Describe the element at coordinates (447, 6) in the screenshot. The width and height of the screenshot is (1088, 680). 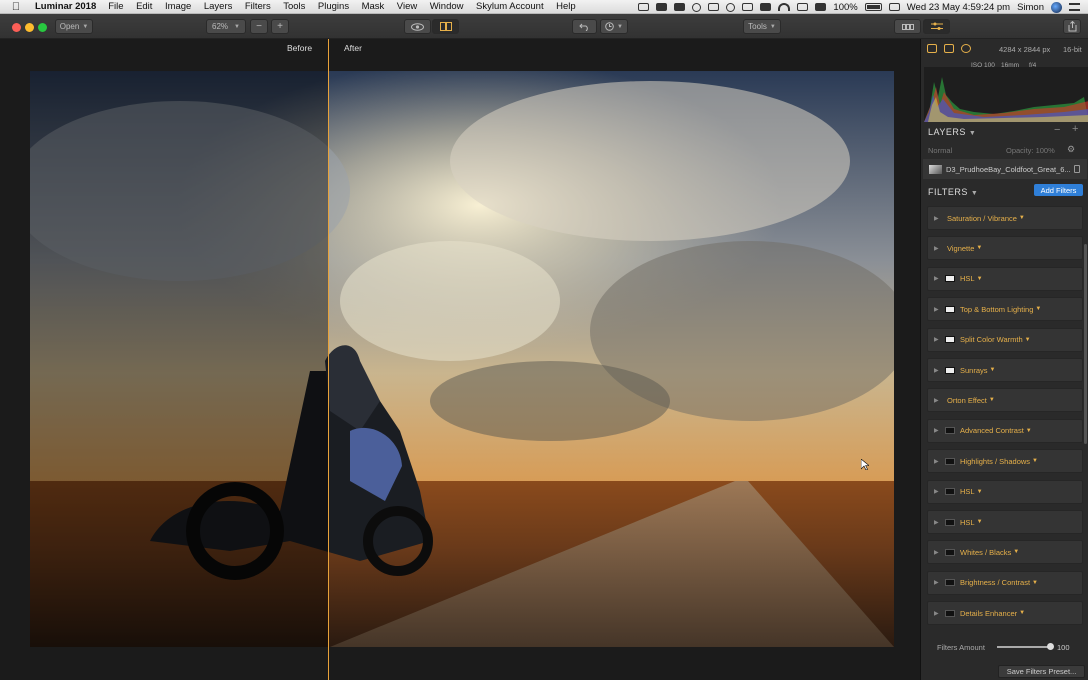
I see `menu-window: Window` at that location.